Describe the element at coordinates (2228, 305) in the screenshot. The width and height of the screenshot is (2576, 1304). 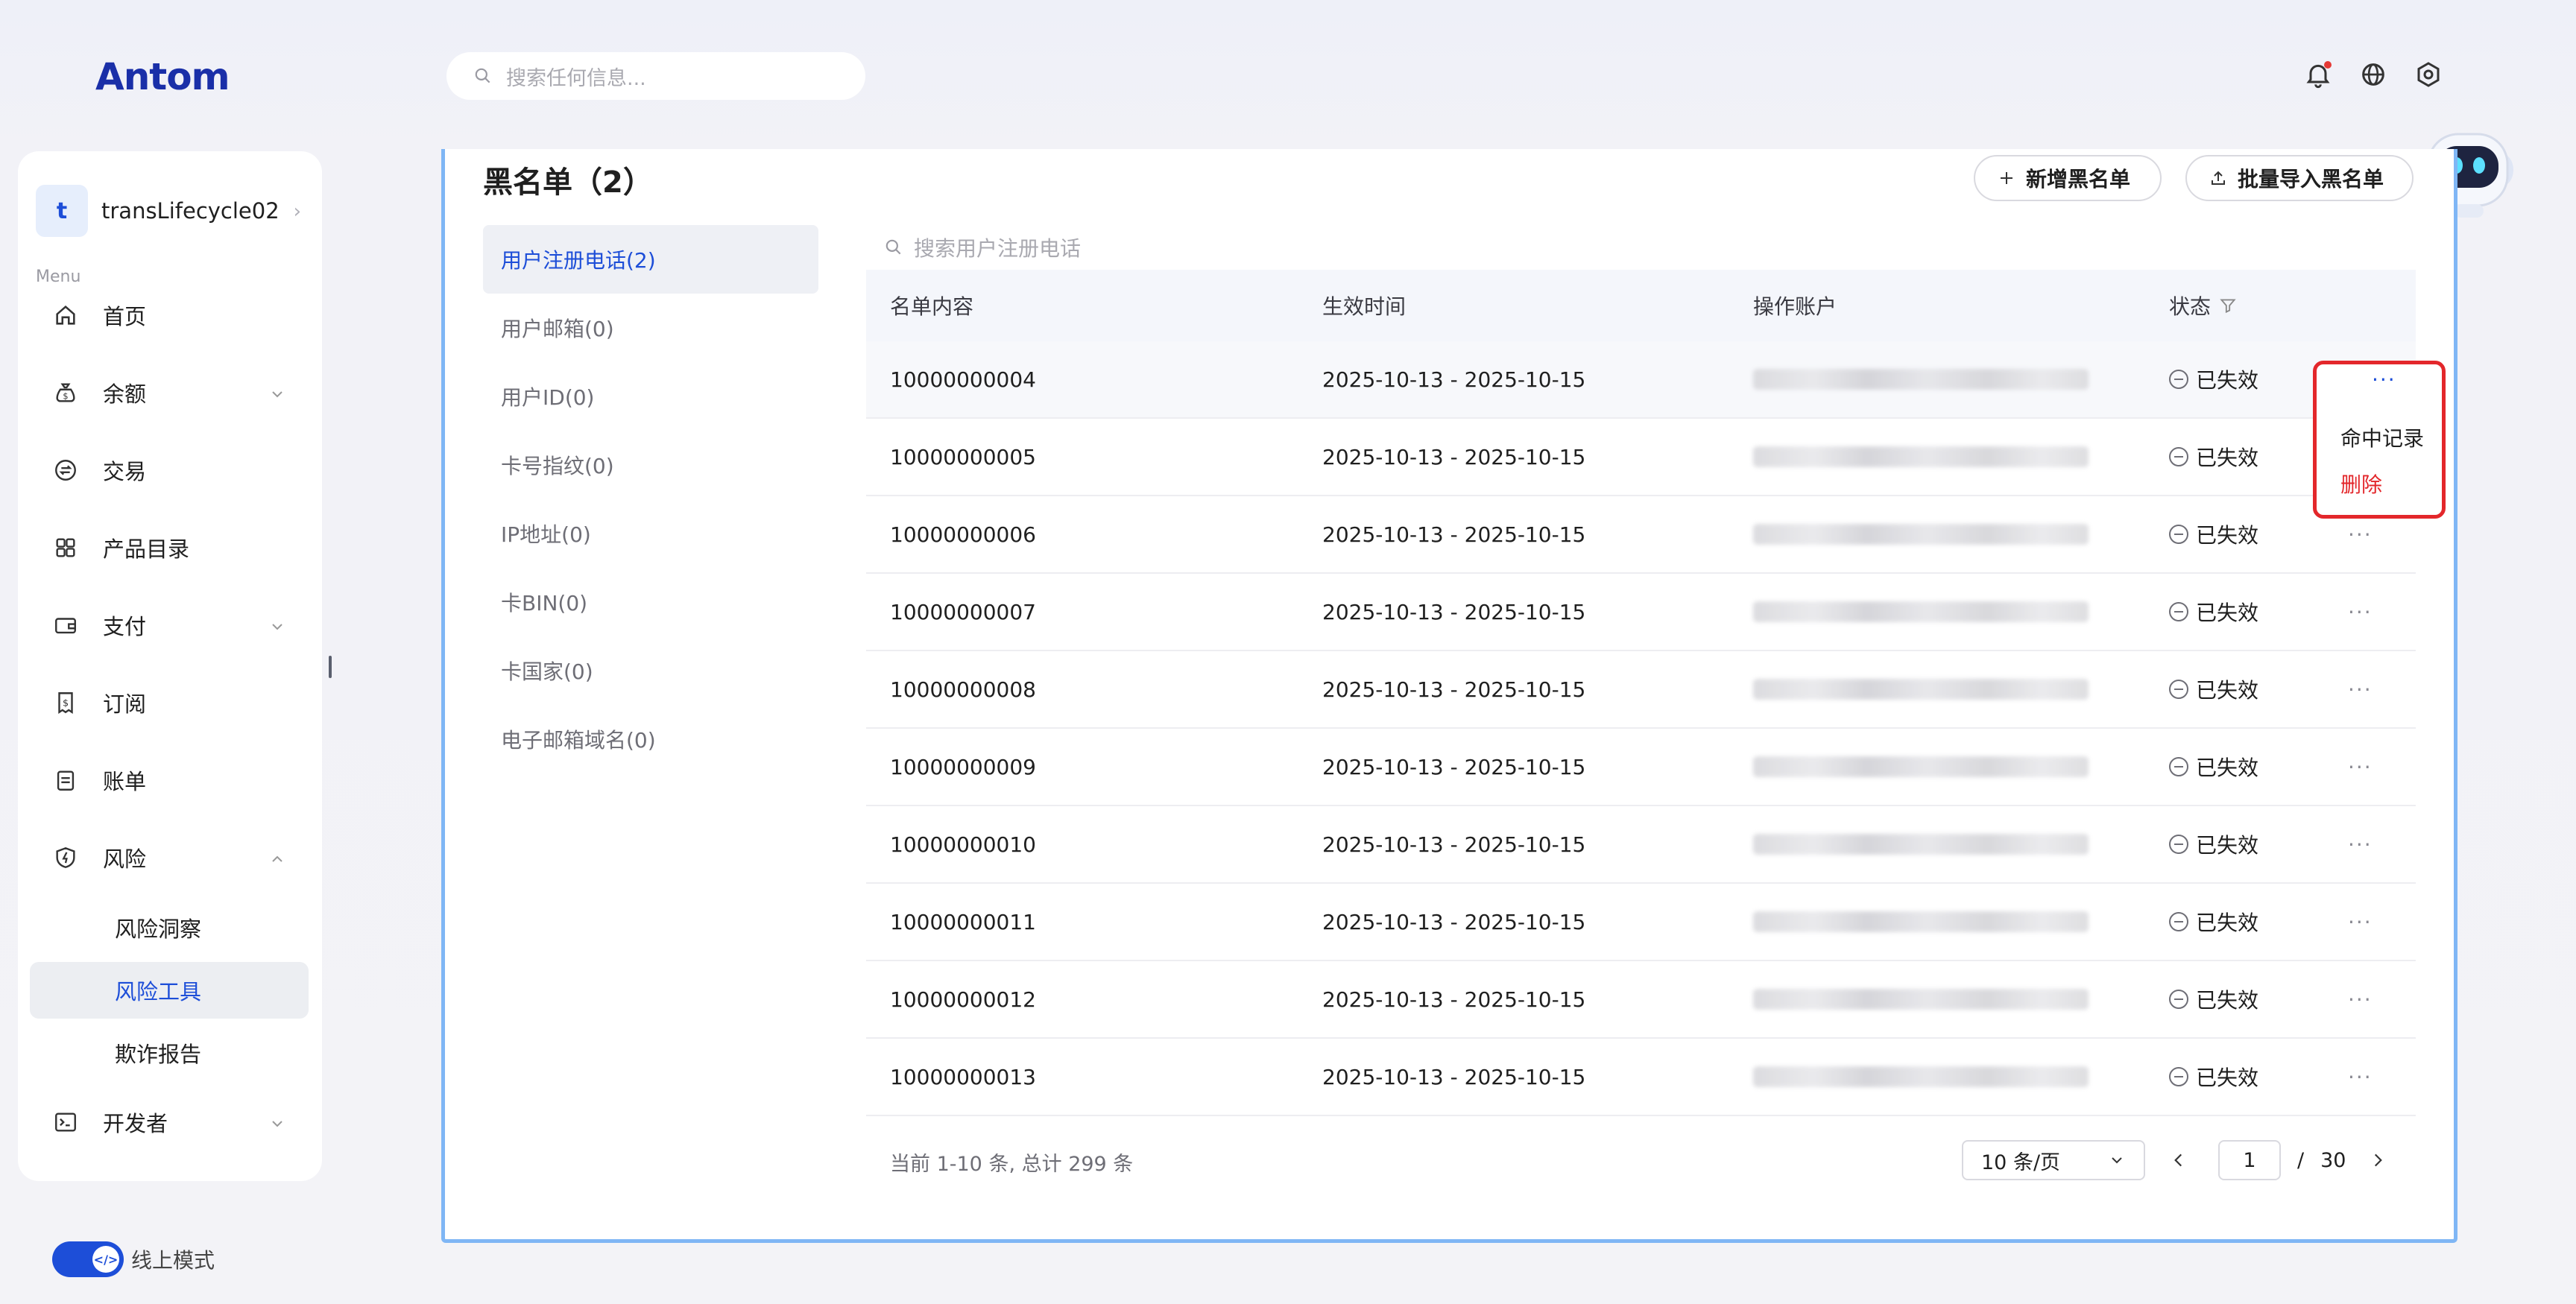
I see `filter-icon` at that location.